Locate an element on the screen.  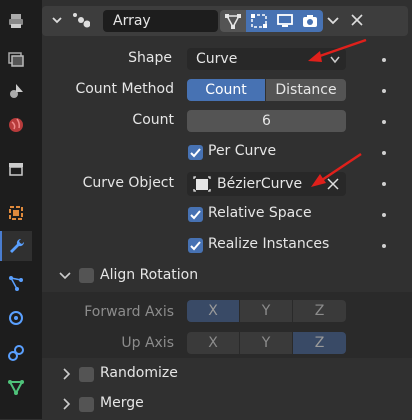
tab-constraints is located at coordinates (16, 353).